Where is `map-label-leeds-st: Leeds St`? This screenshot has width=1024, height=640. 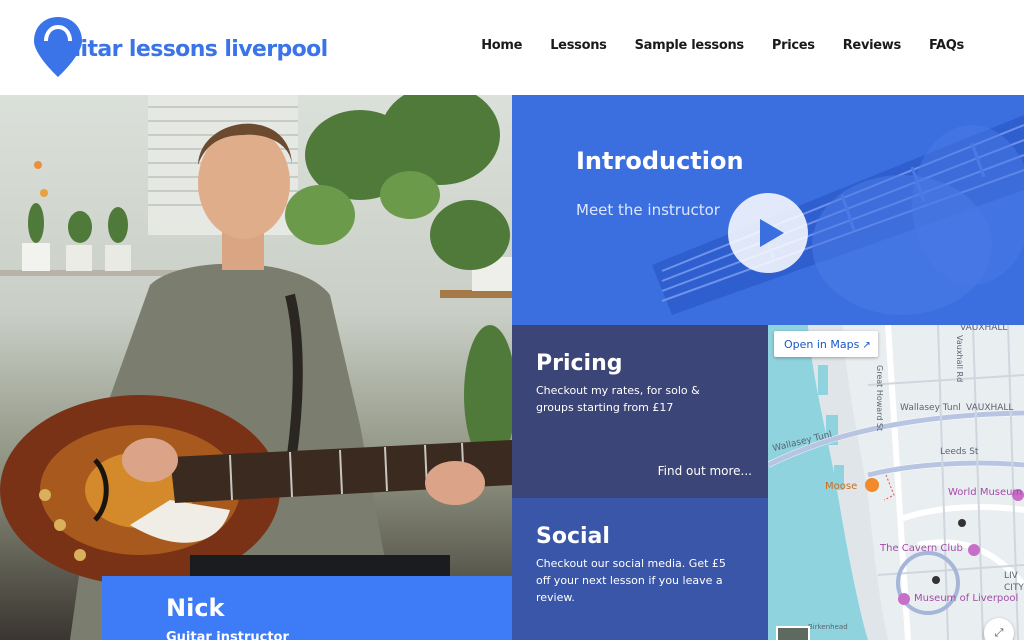 map-label-leeds-st: Leeds St is located at coordinates (959, 452).